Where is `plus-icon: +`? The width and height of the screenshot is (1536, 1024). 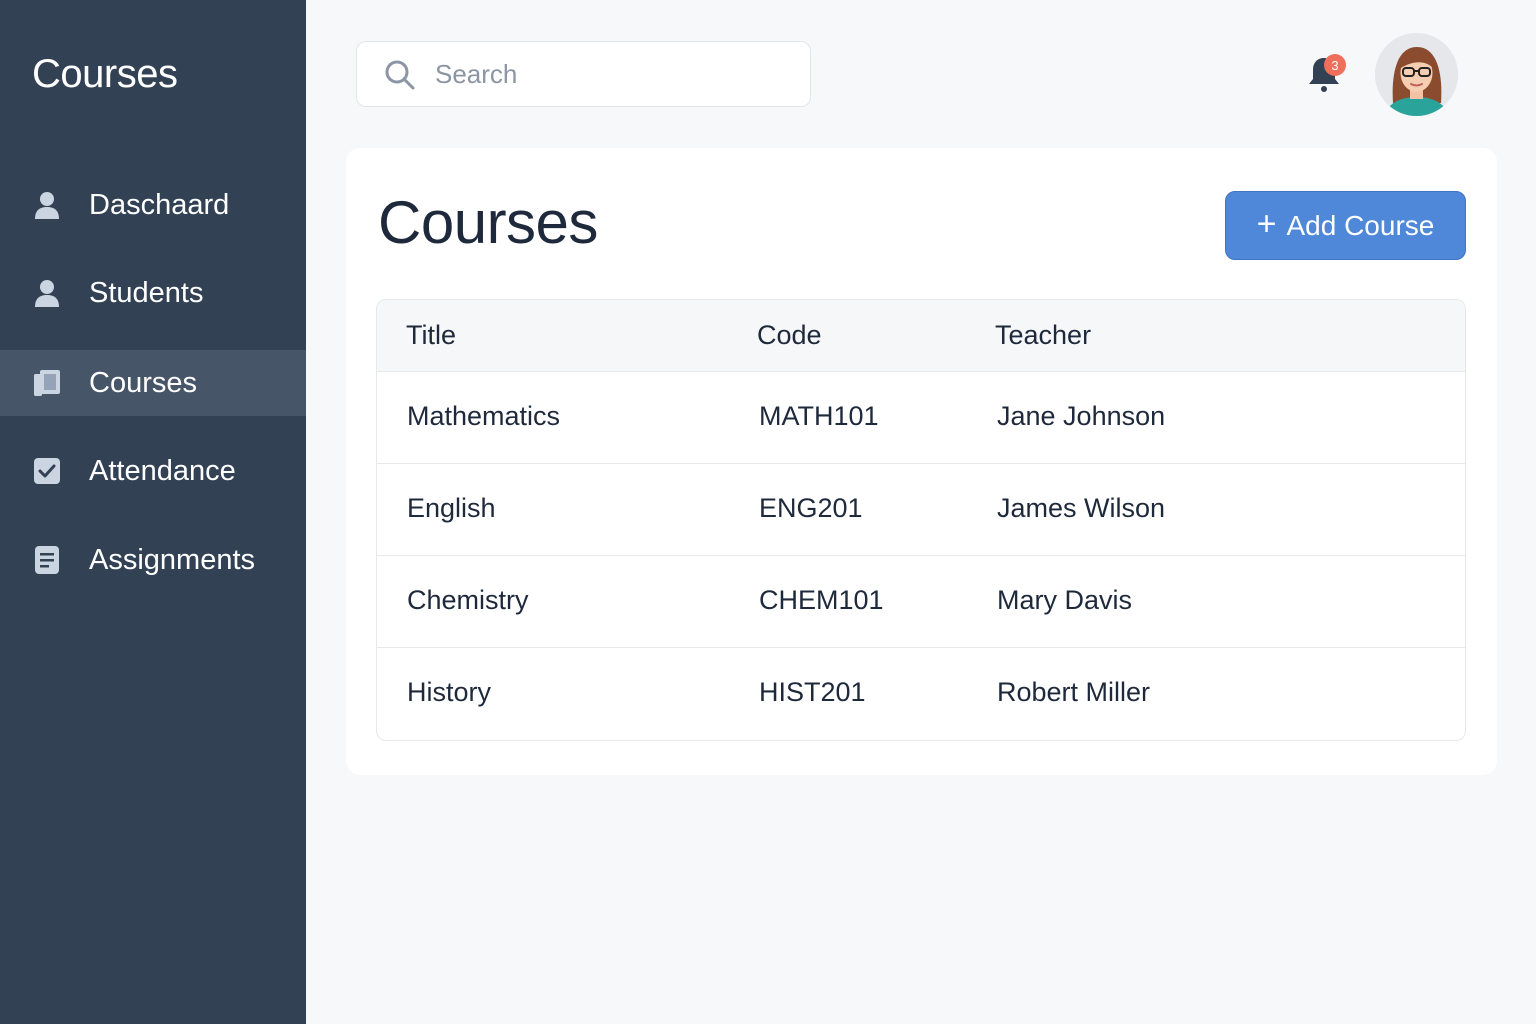 plus-icon: + is located at coordinates (1266, 224).